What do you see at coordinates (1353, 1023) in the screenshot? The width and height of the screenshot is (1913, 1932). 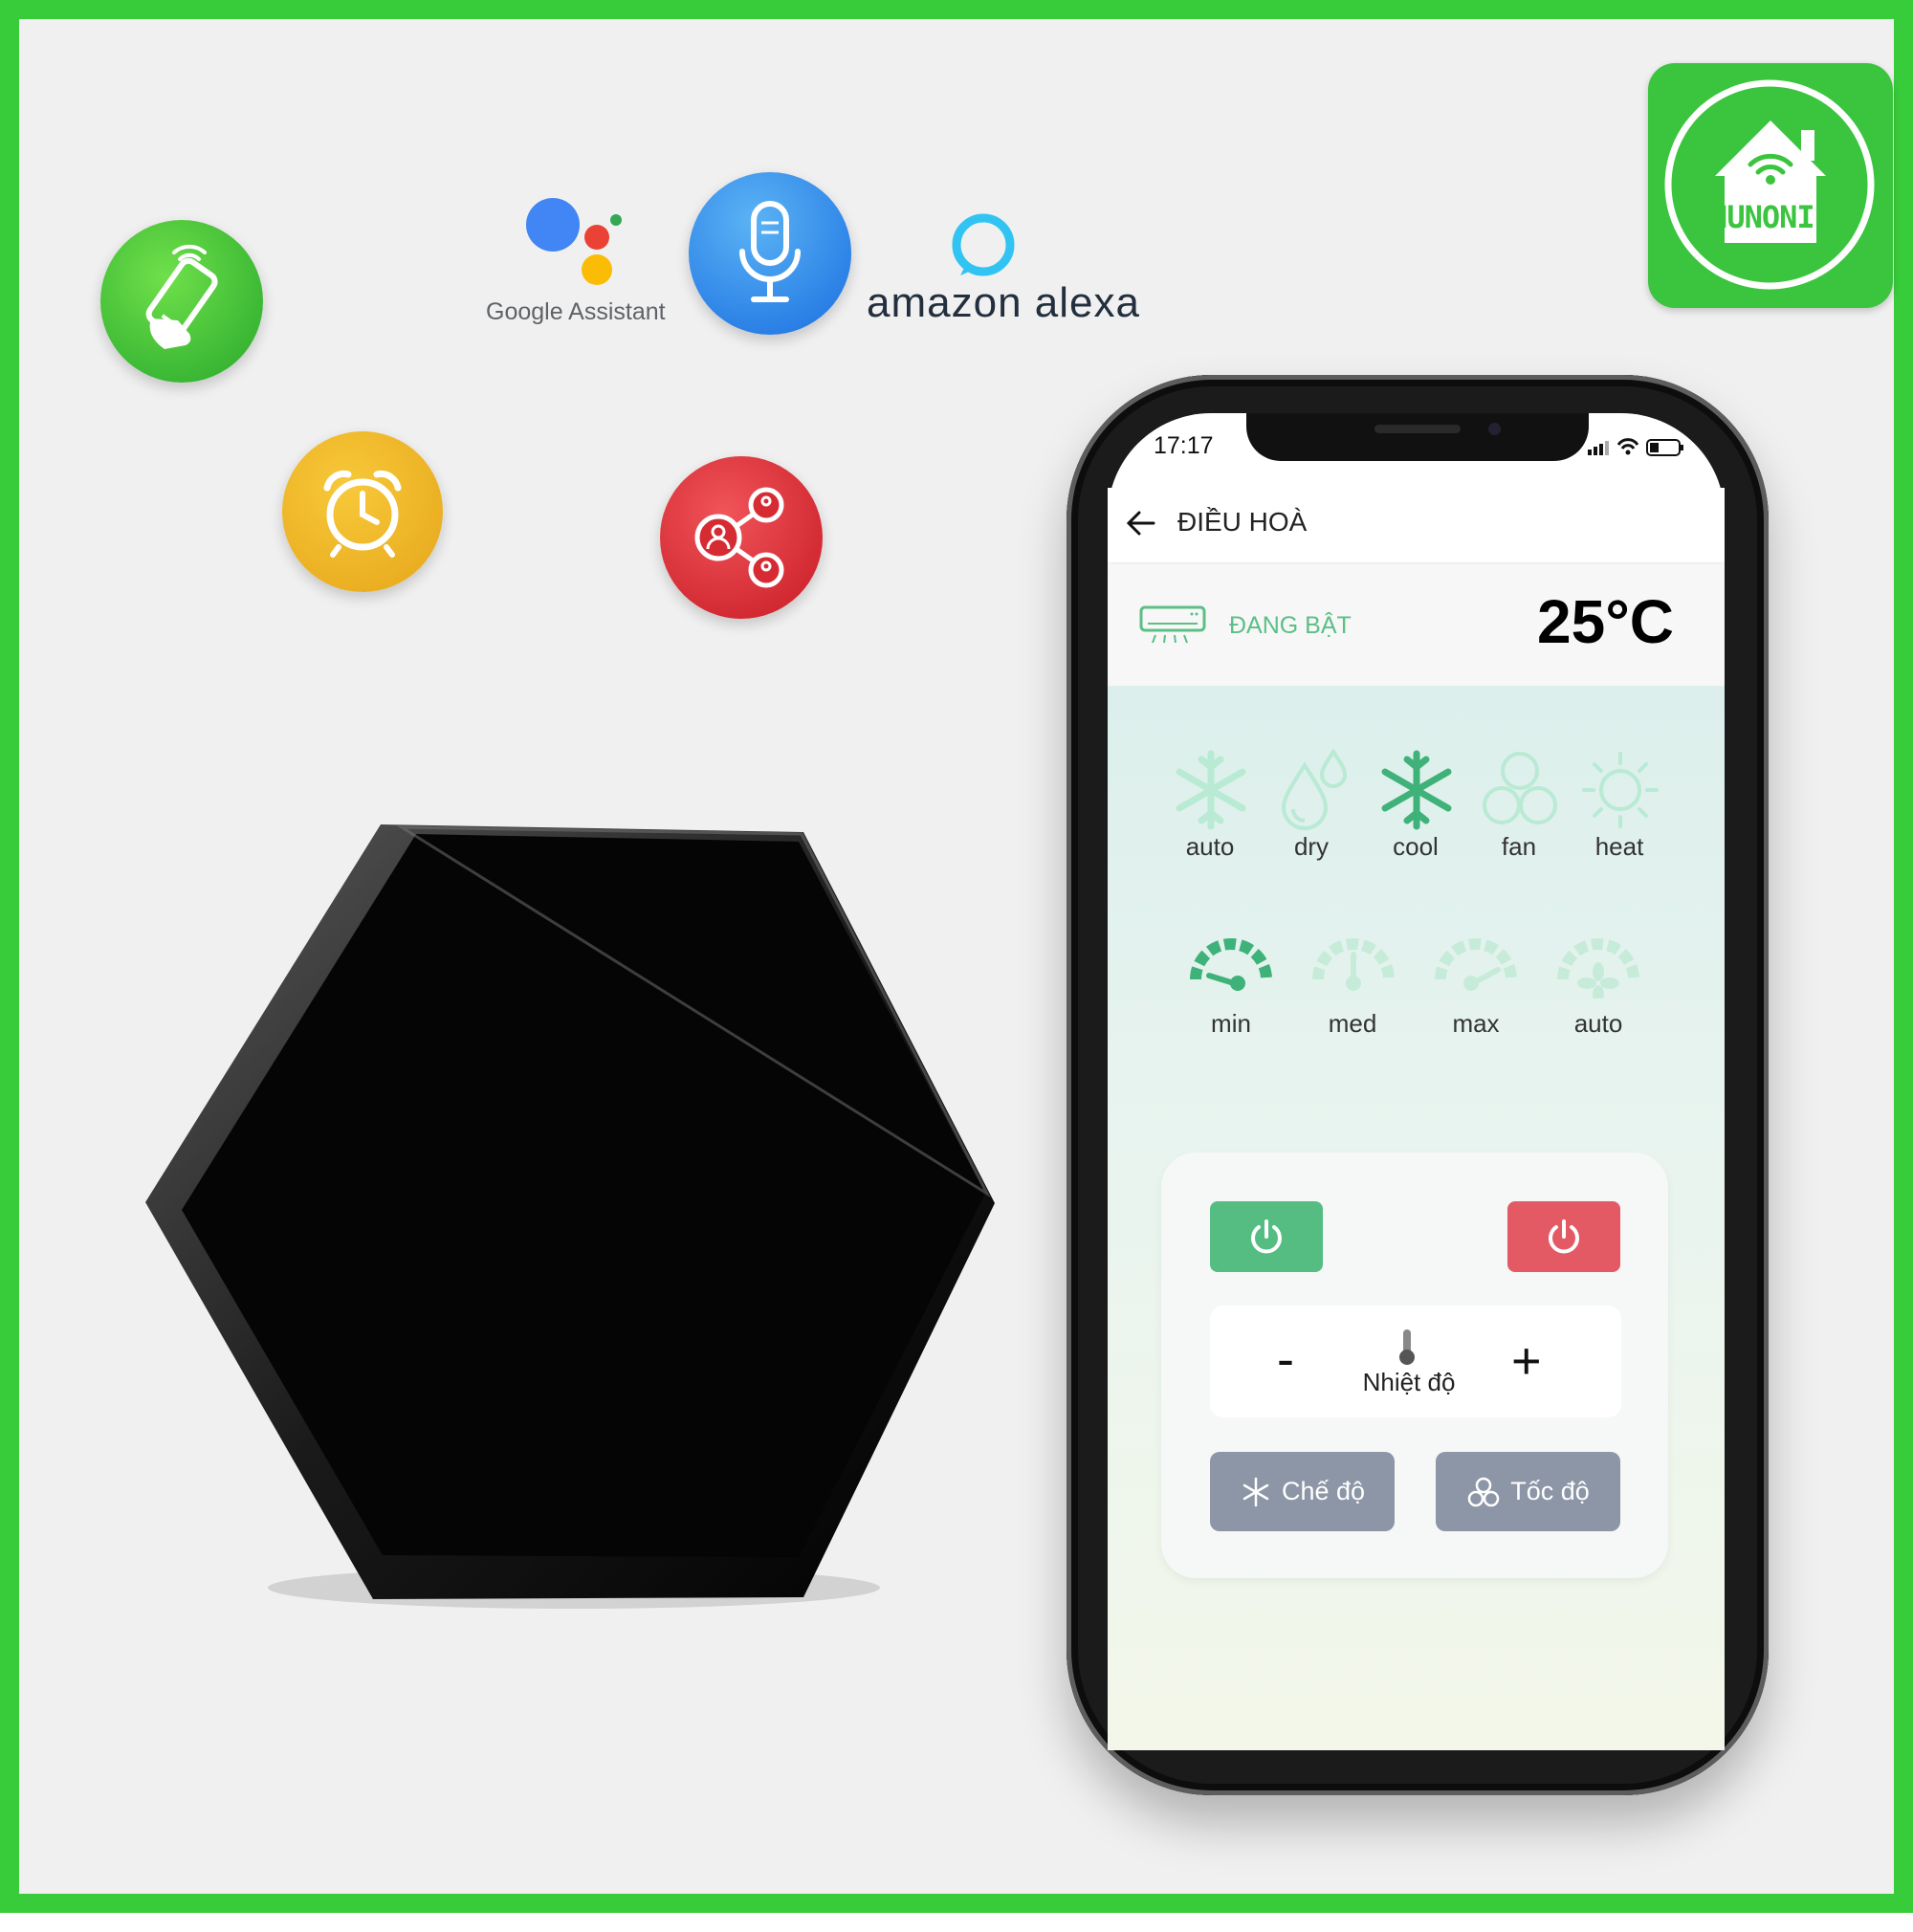 I see `speed-label: med` at bounding box center [1353, 1023].